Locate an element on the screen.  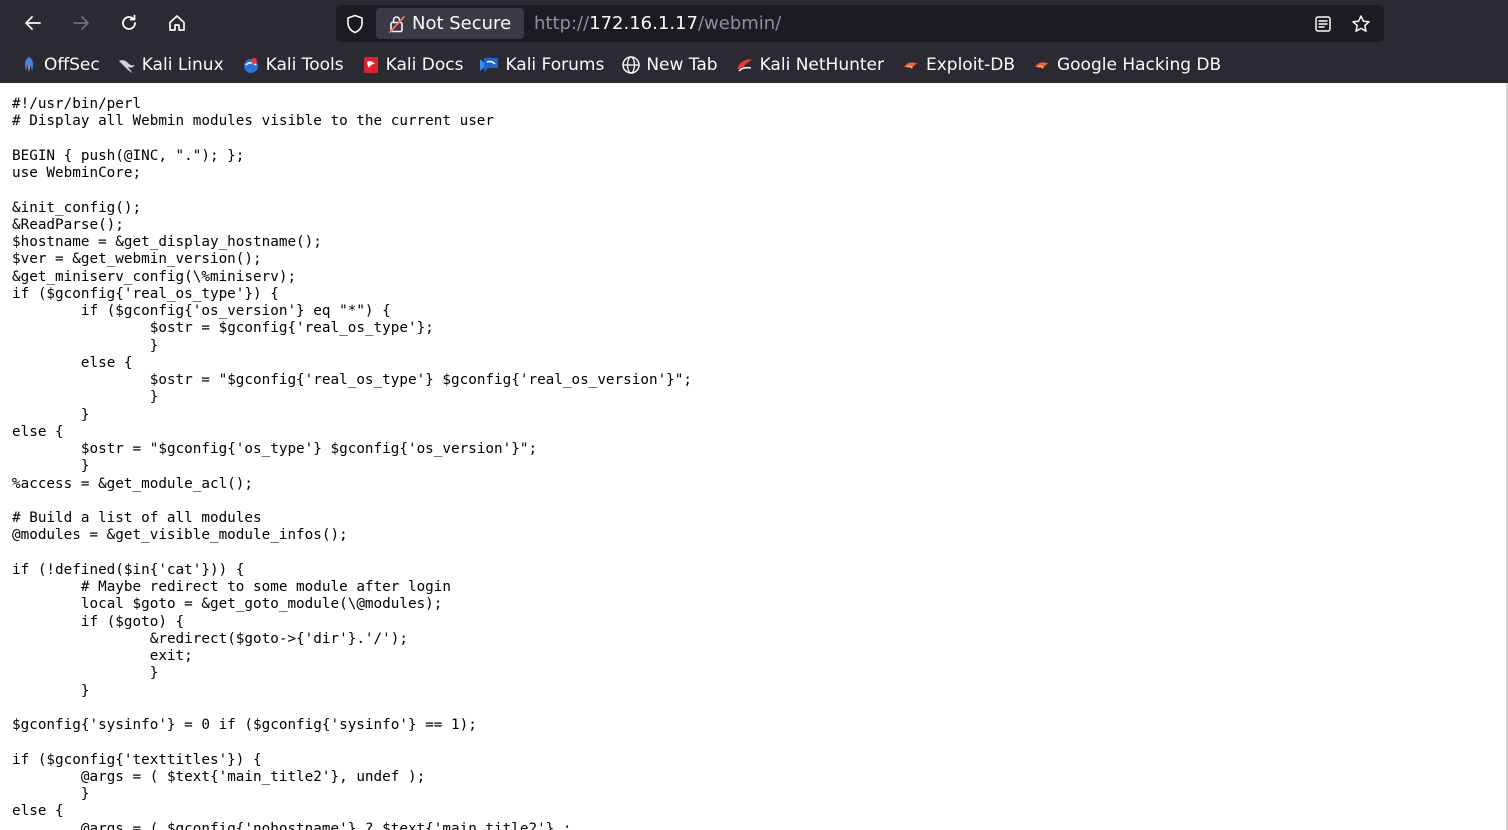
home-icon is located at coordinates (177, 23).